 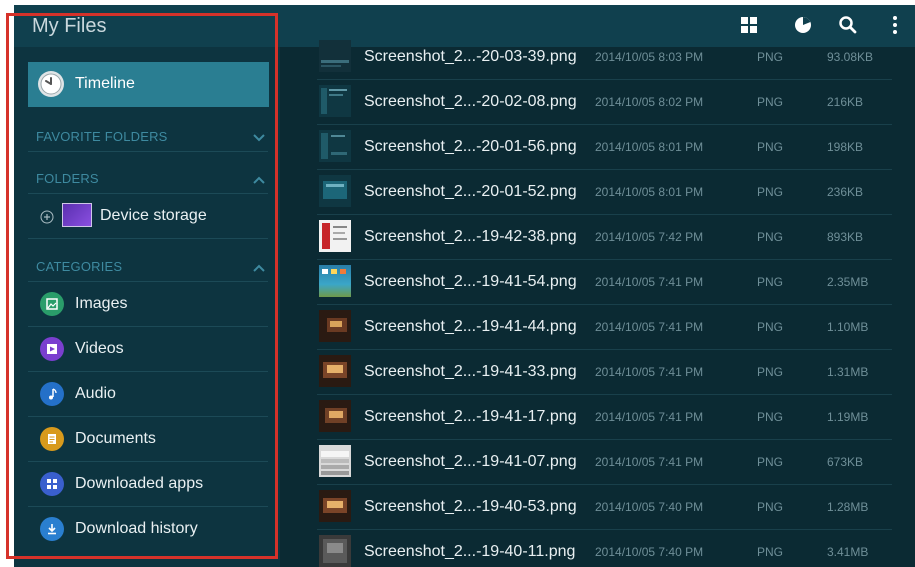 I want to click on expand-plus-icon, so click(x=47, y=217).